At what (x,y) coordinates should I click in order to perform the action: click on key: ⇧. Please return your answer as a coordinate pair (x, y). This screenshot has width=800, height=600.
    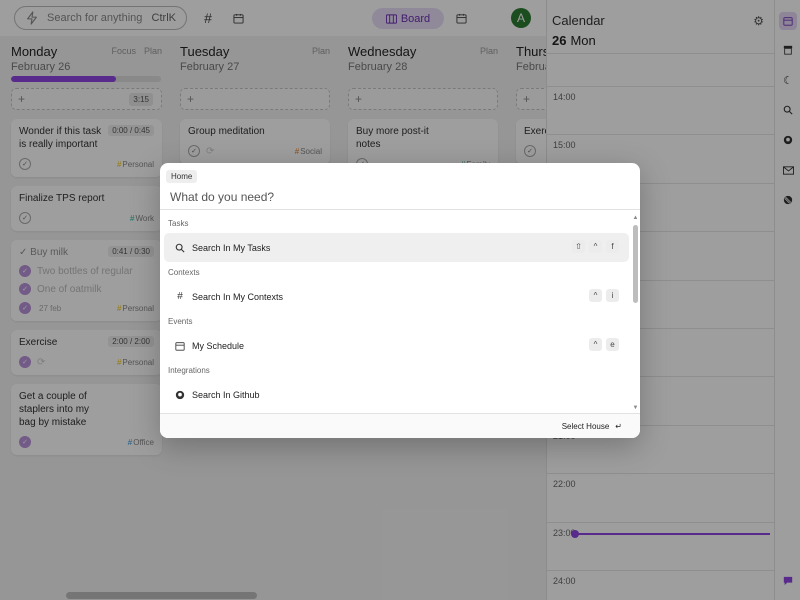
    Looking at the image, I should click on (578, 246).